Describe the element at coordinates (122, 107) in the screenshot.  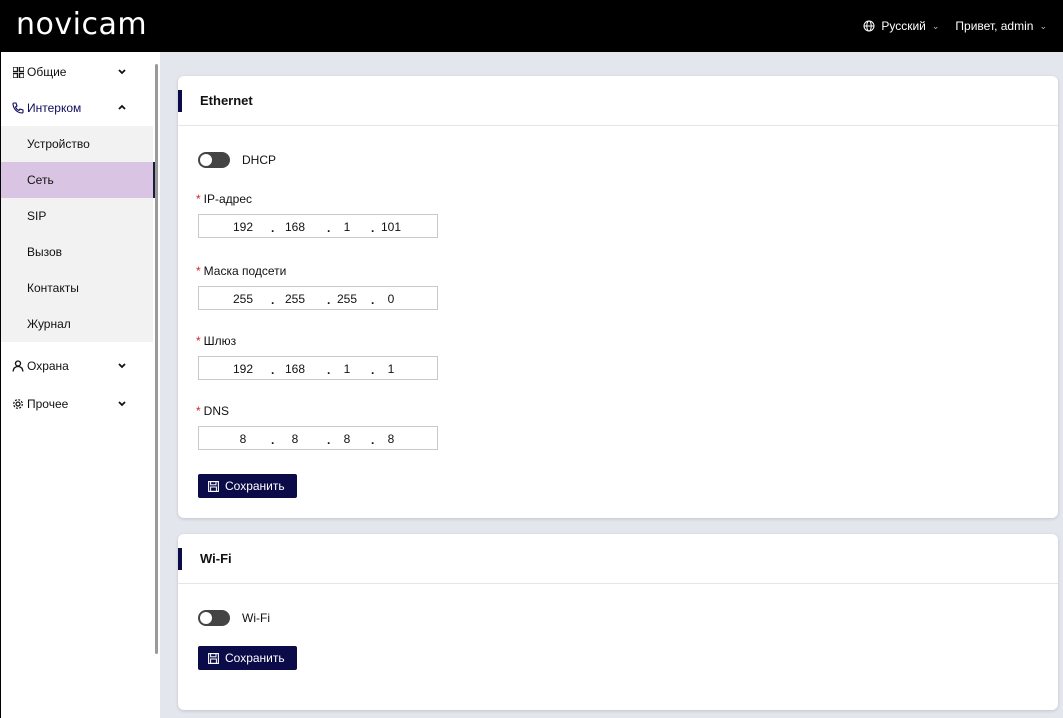
I see `chevron-up-icon` at that location.